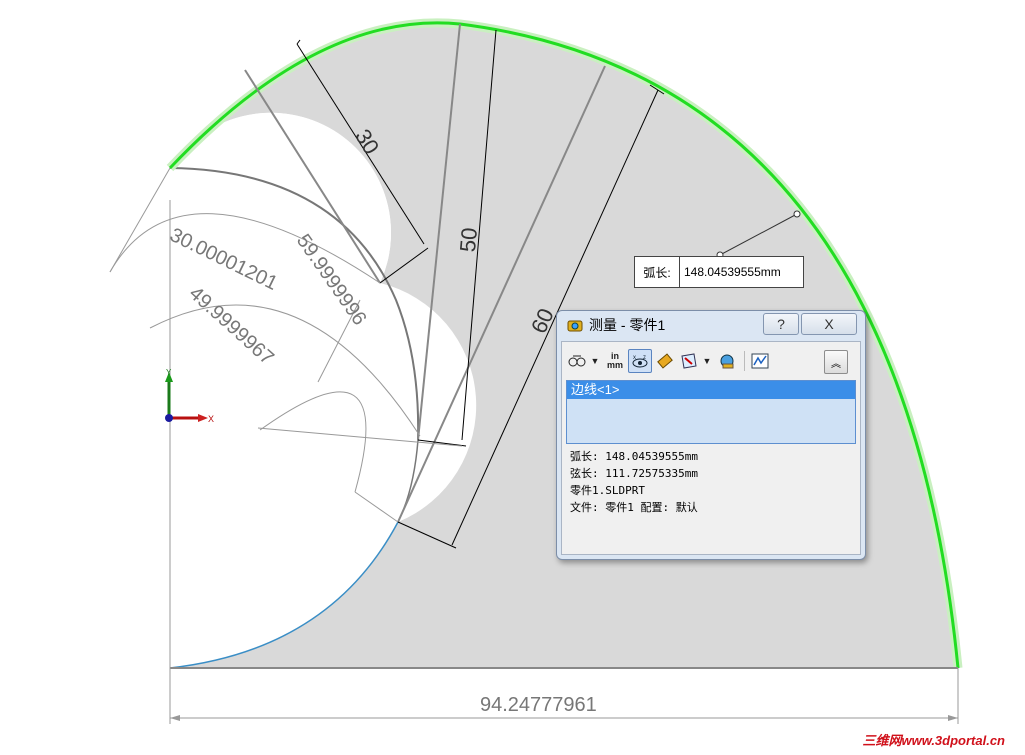 This screenshot has width=1025, height=755. What do you see at coordinates (468, 240) in the screenshot?
I see `dim-50-text: 50` at bounding box center [468, 240].